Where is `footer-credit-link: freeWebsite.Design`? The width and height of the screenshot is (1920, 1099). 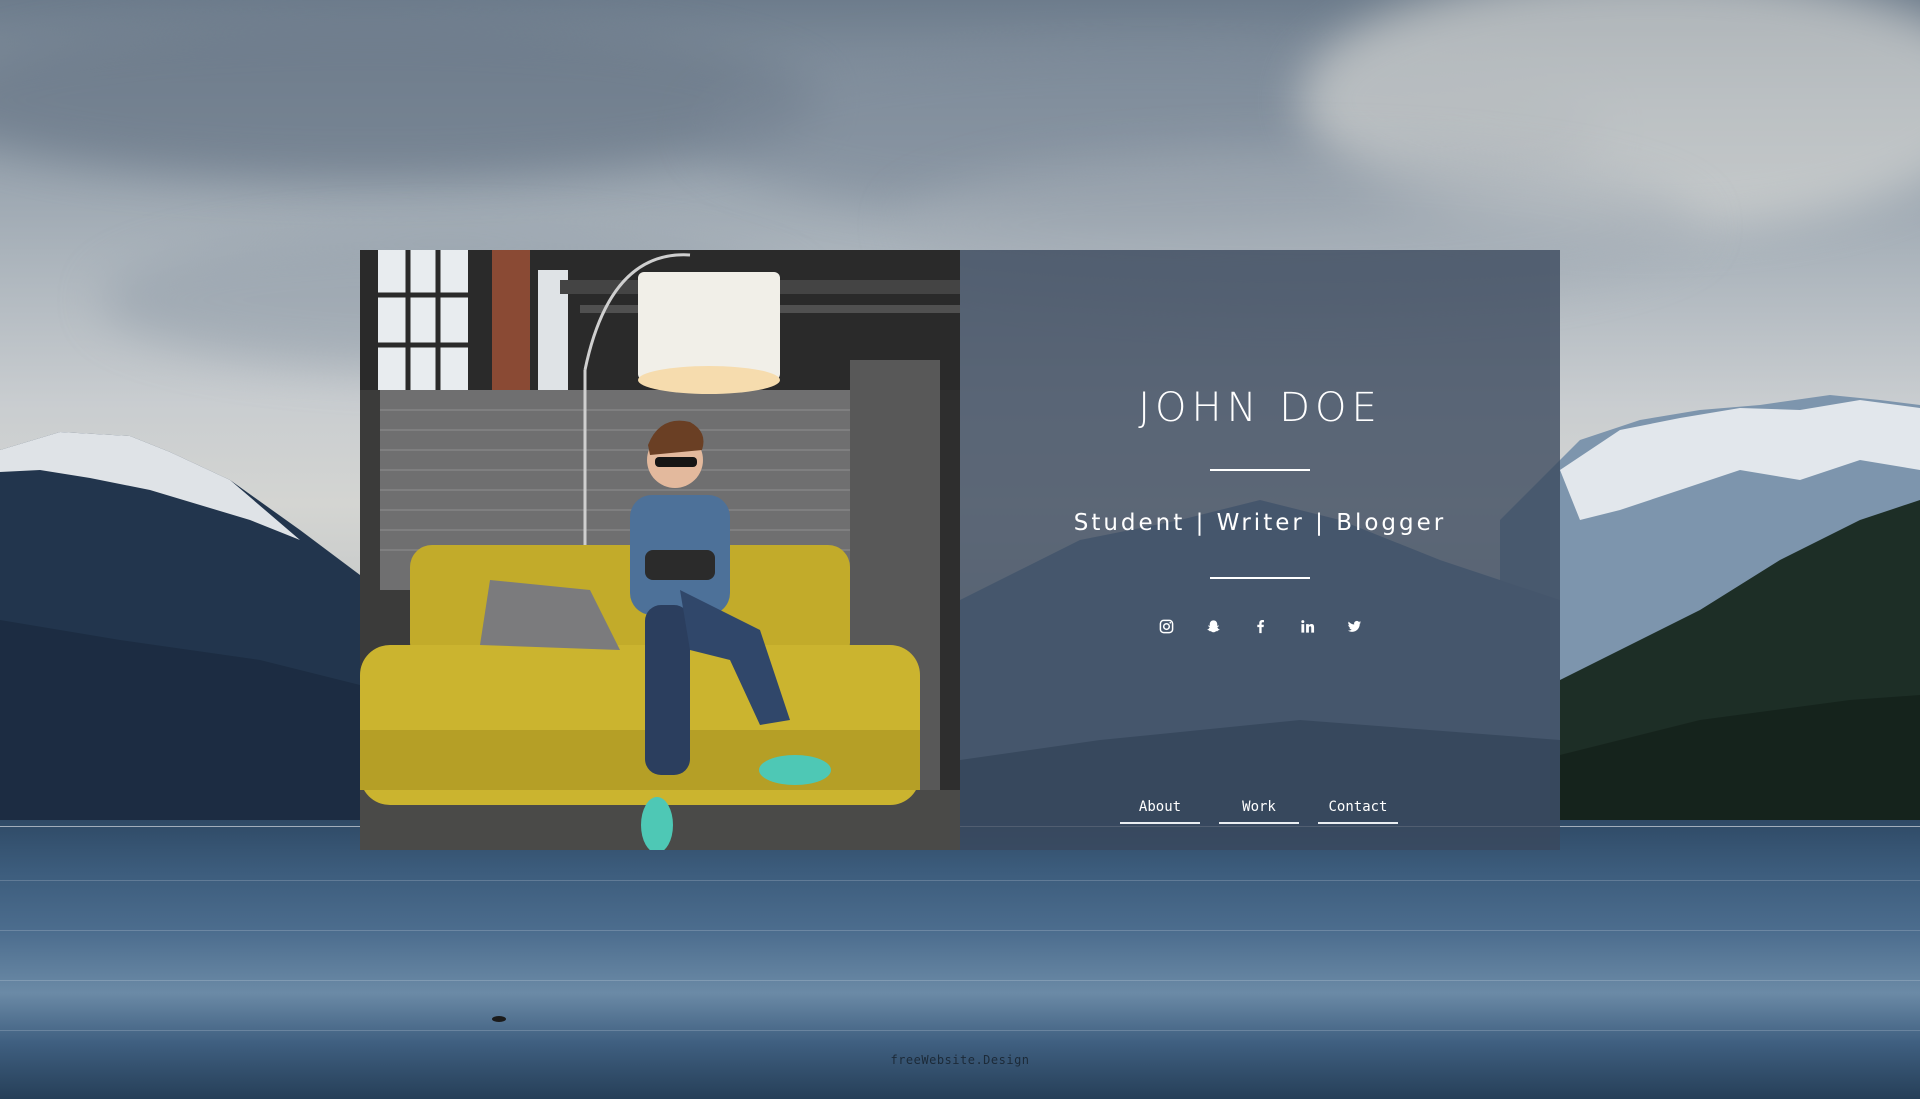 footer-credit-link: freeWebsite.Design is located at coordinates (960, 1060).